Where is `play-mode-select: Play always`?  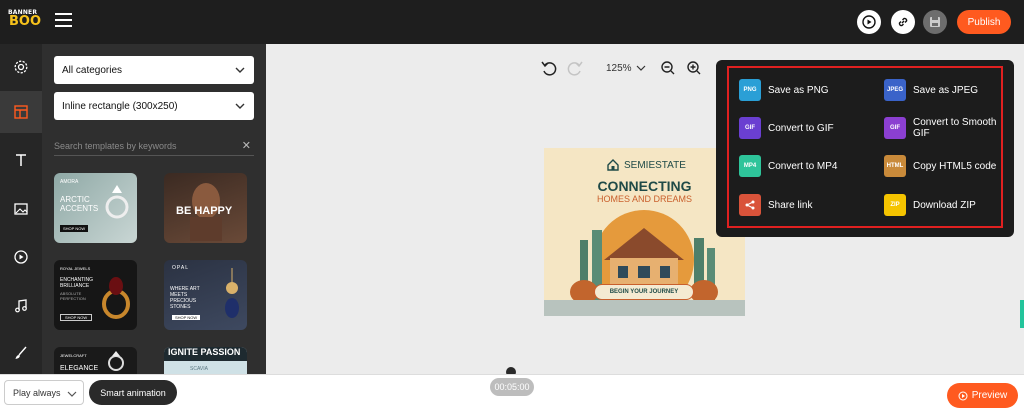
play-mode-select: Play always is located at coordinates (44, 392).